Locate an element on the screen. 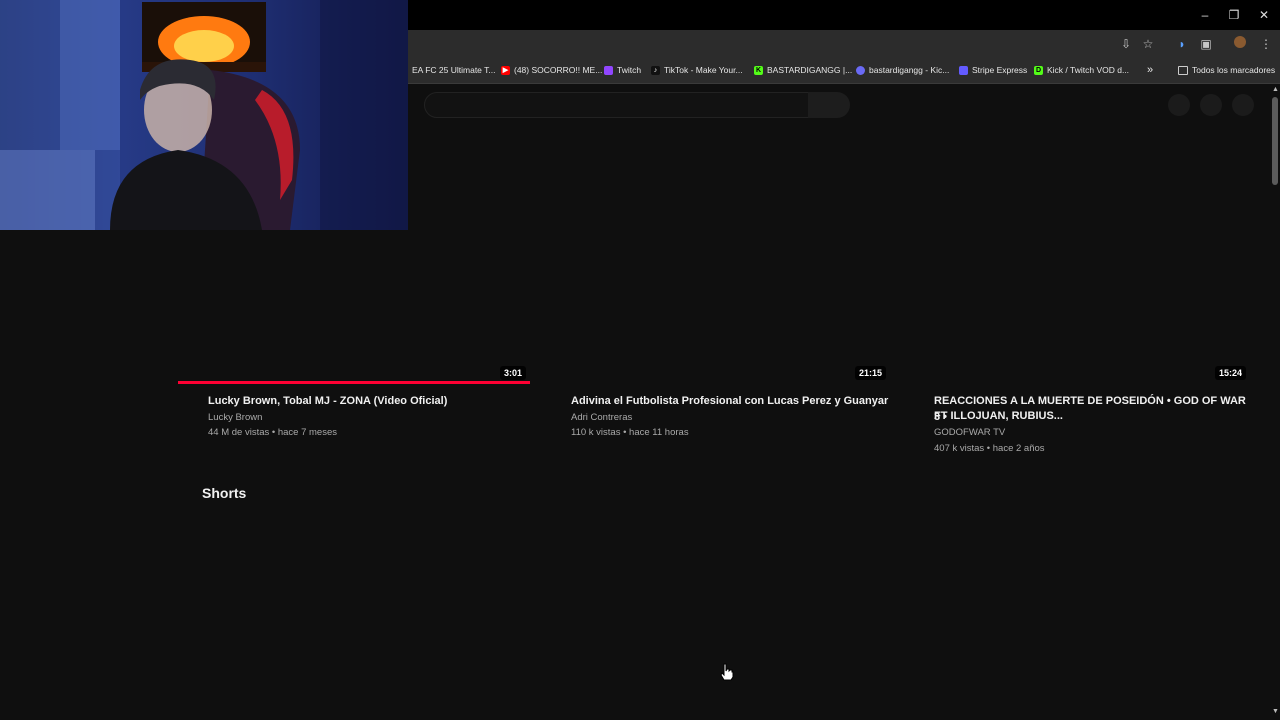 The width and height of the screenshot is (1280, 720). folder-icon is located at coordinates (1183, 70).